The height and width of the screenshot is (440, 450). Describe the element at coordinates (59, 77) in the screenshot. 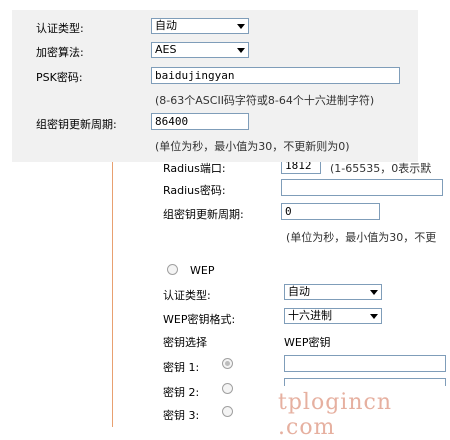

I see `psk-label: PSK密码:` at that location.